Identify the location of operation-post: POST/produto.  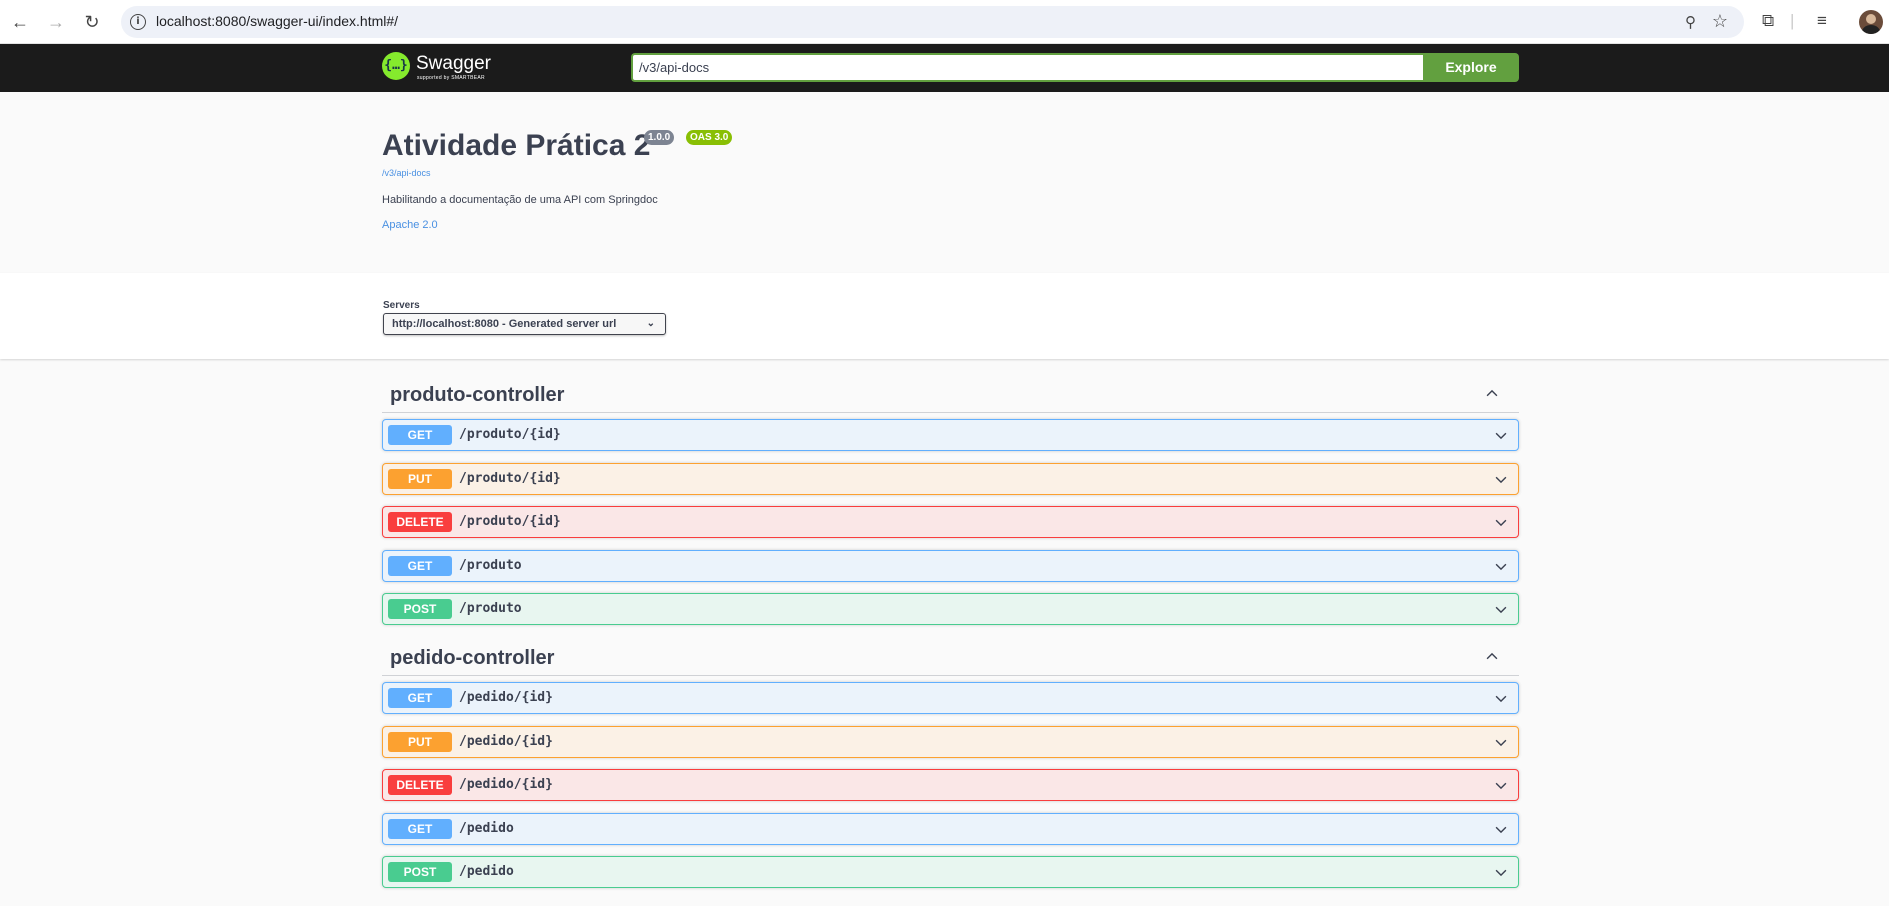
(950, 609).